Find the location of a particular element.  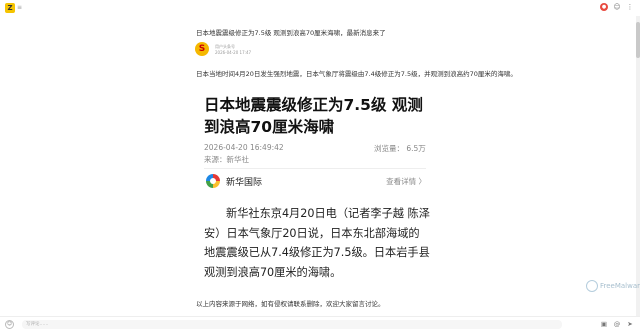

top-right-actions: ● ☺ ⋮ is located at coordinates (617, 7).